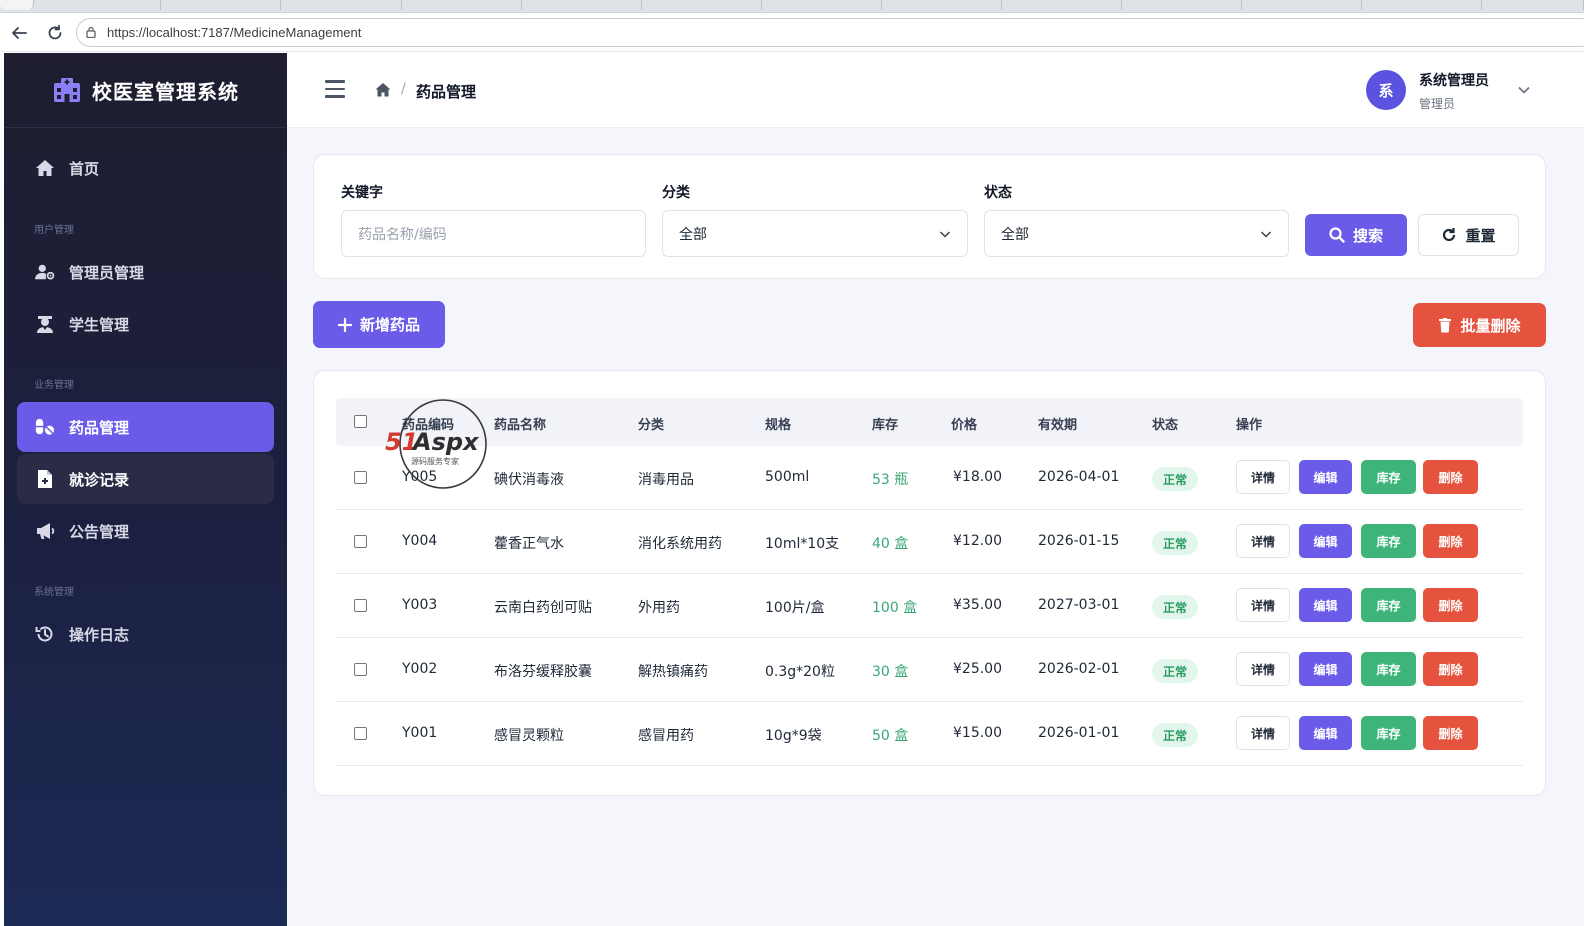  I want to click on sidebar-item-logs: 操作日志, so click(145, 634).